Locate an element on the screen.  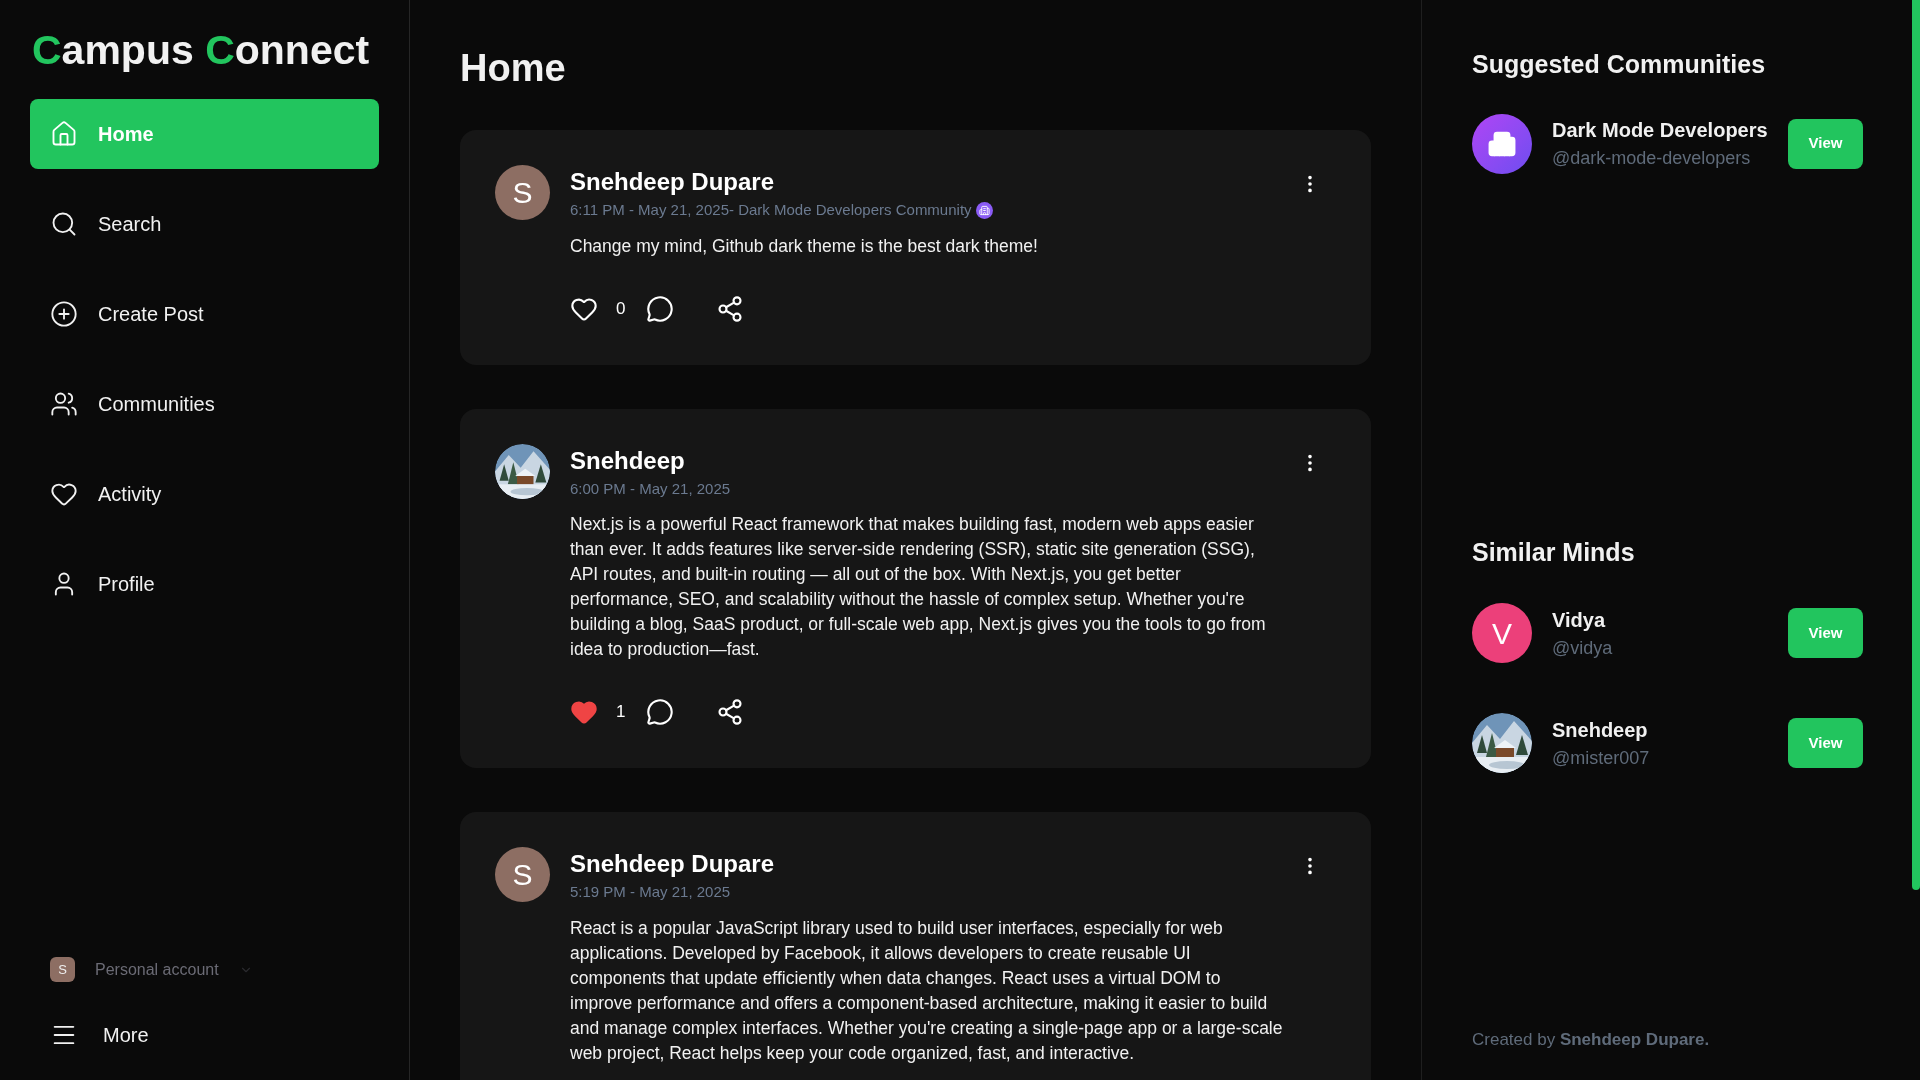
profile-name: Dark Mode Developers is located at coordinates (1660, 130).